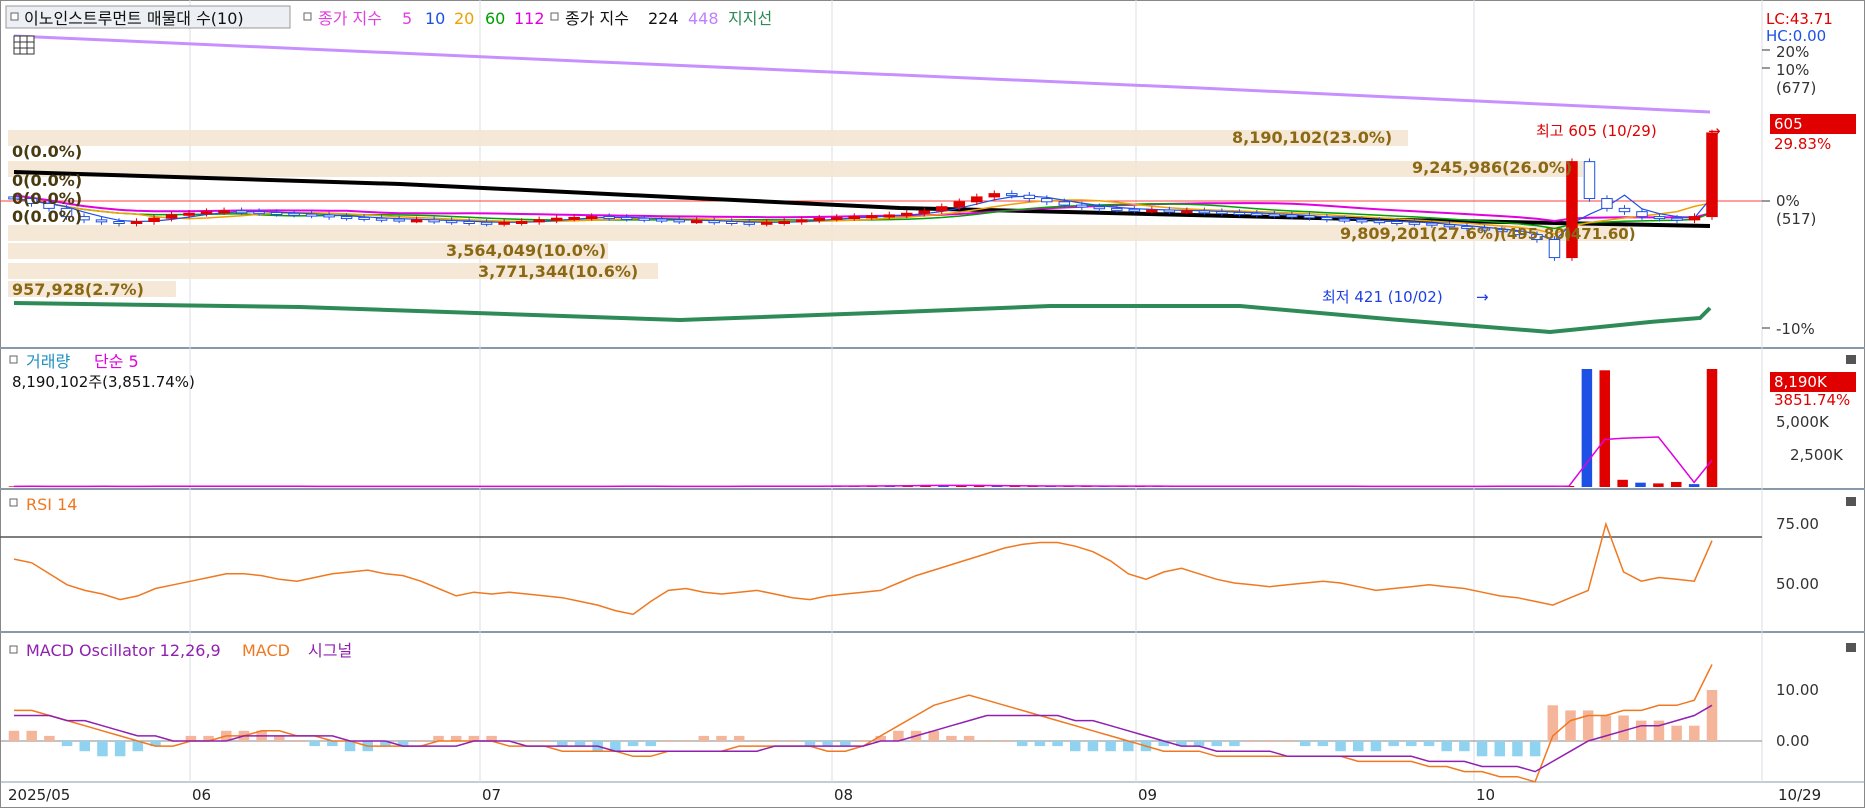 This screenshot has width=1865, height=812. What do you see at coordinates (1812, 400) in the screenshot?
I see `volume-badge-pct: 3851.74%` at bounding box center [1812, 400].